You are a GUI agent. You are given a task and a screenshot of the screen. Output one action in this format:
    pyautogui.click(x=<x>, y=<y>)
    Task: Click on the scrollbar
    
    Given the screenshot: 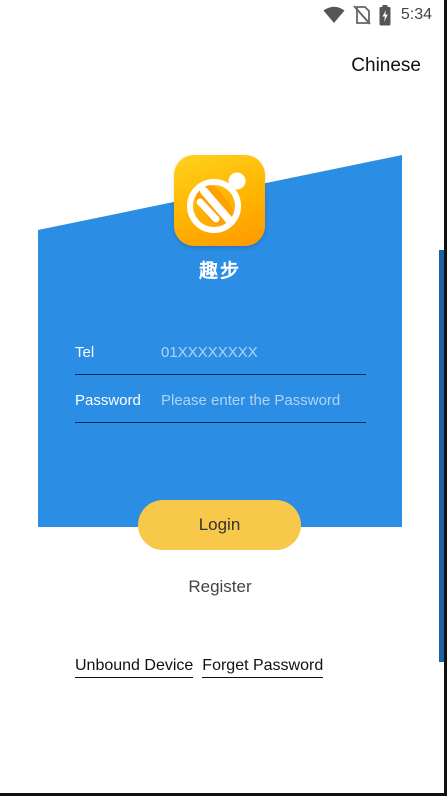 What is the action you would take?
    pyautogui.click(x=441, y=456)
    